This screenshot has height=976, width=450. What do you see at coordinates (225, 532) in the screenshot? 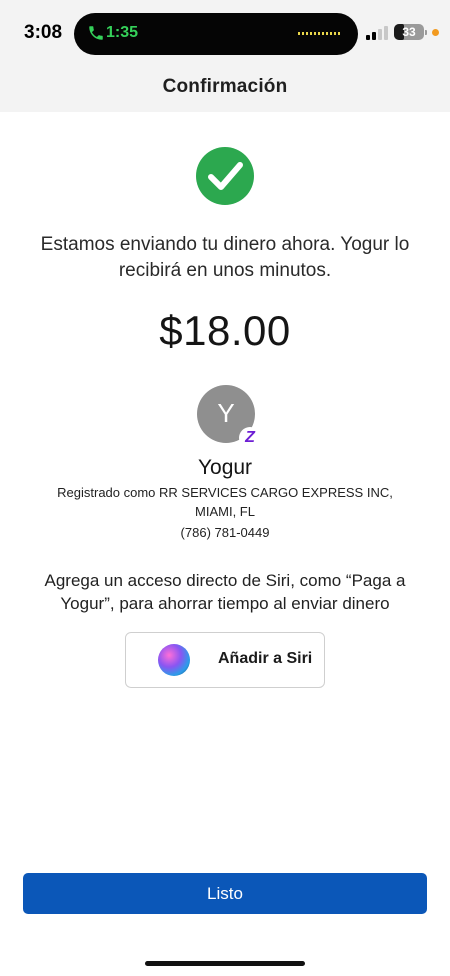
I see `recipient-phone: (786) 781-0449` at bounding box center [225, 532].